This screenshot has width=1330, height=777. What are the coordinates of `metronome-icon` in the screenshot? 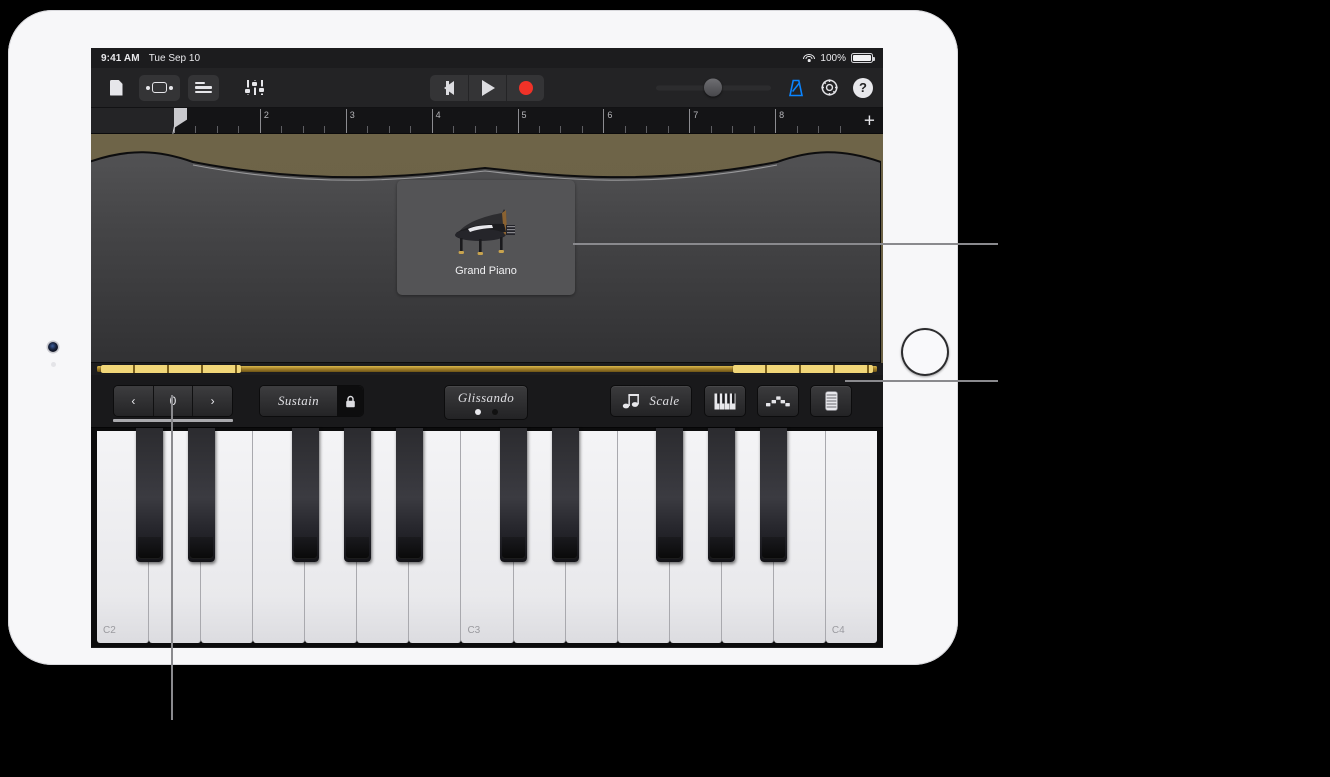 It's located at (796, 87).